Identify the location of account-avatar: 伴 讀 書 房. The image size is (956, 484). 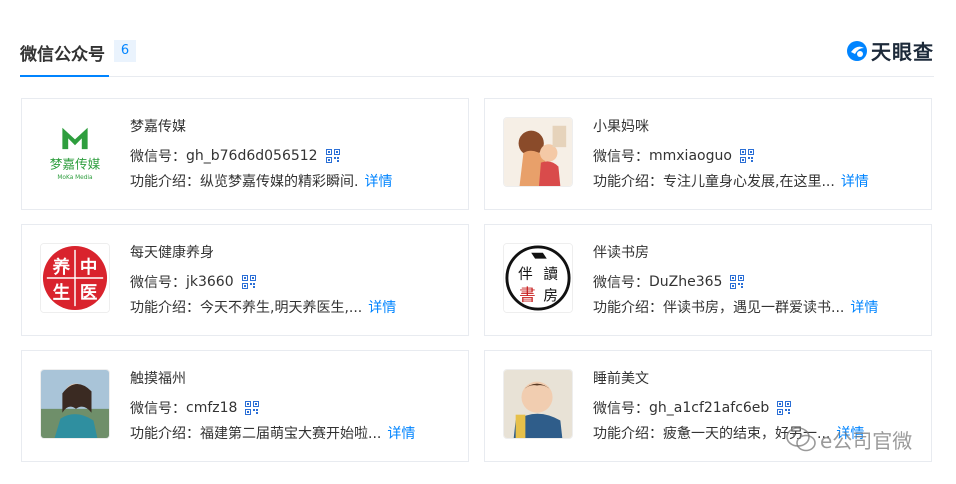
(538, 278).